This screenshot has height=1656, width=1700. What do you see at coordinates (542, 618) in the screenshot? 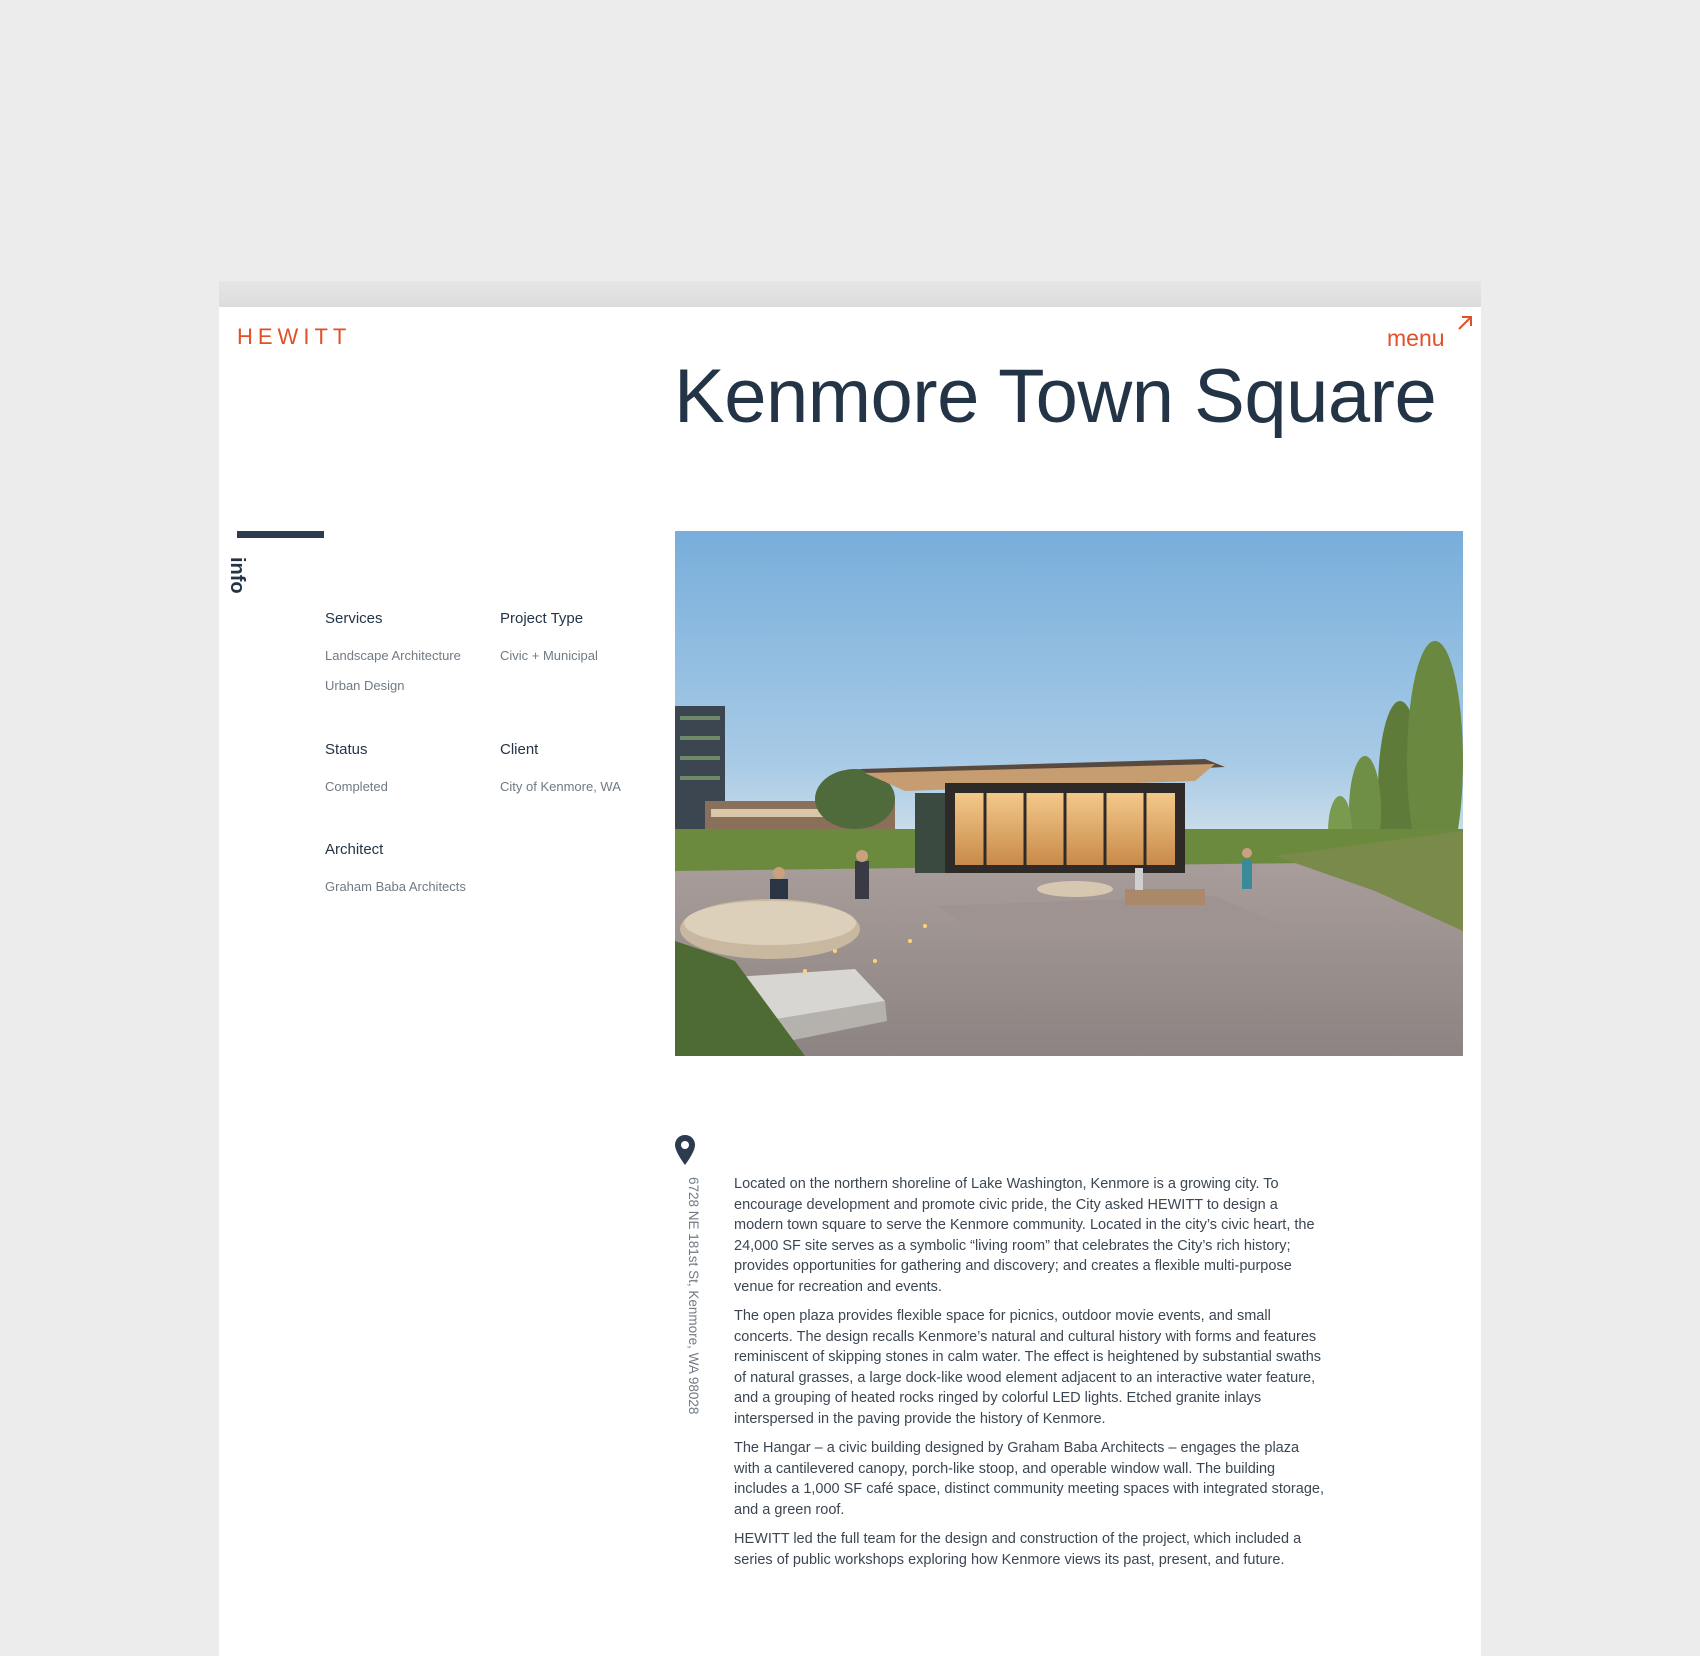
I see `project-type-label: Project Type` at bounding box center [542, 618].